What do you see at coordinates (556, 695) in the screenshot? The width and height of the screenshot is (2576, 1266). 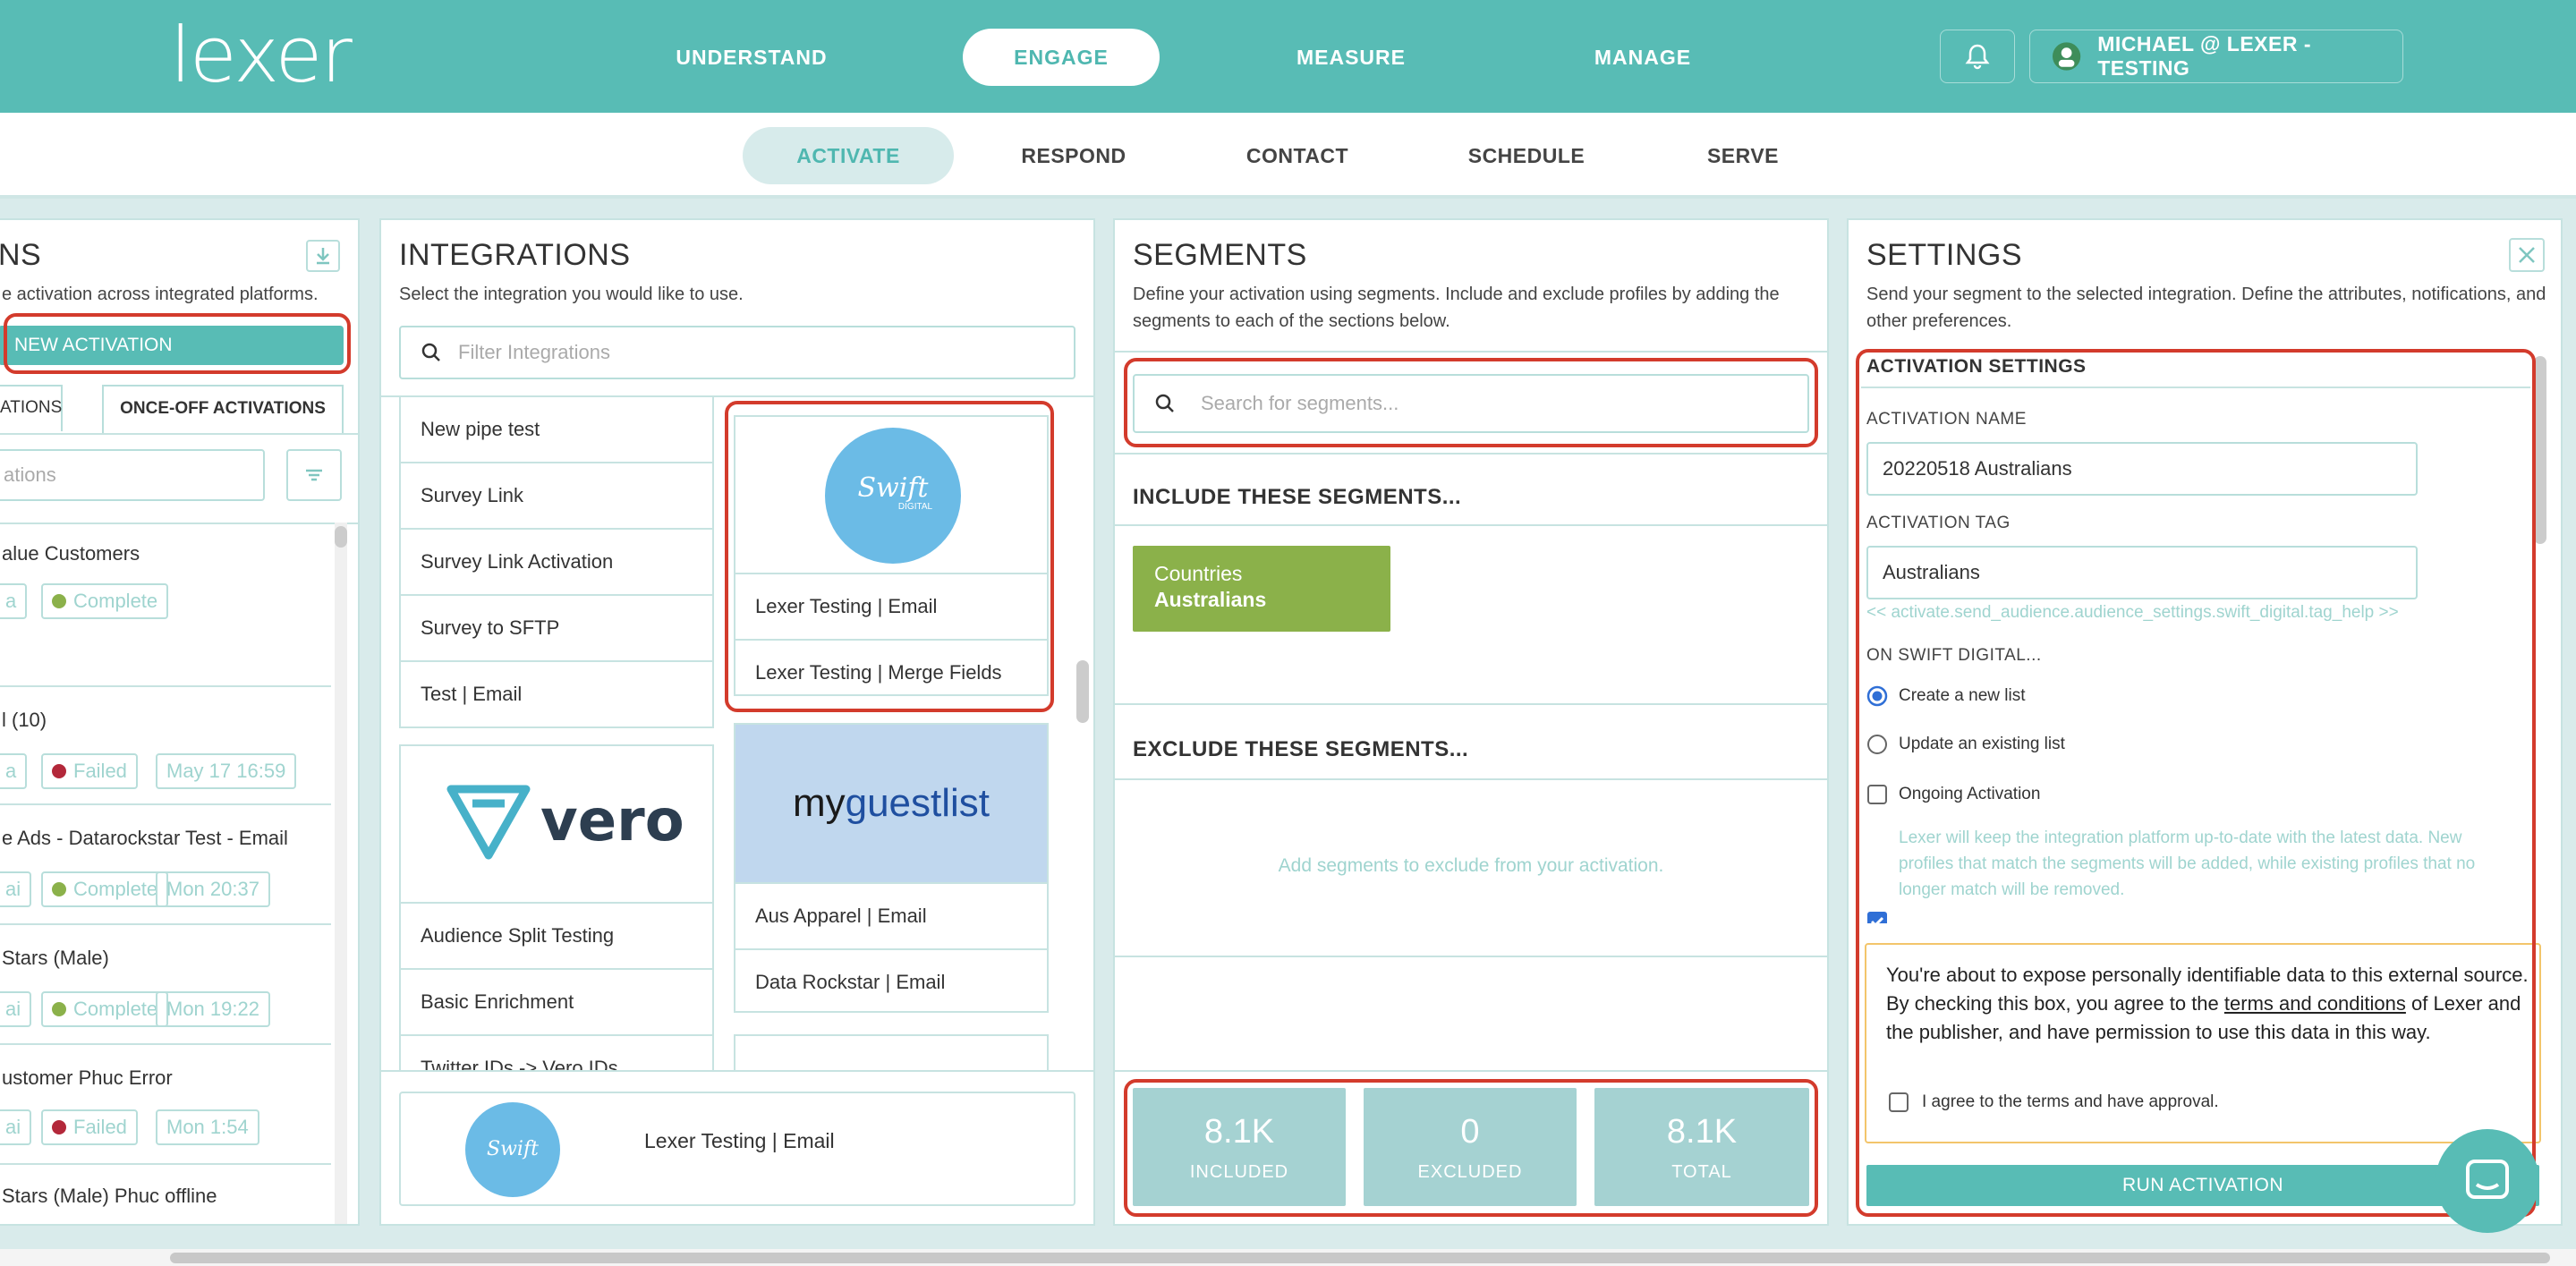 I see `integration-item: Test | Email` at bounding box center [556, 695].